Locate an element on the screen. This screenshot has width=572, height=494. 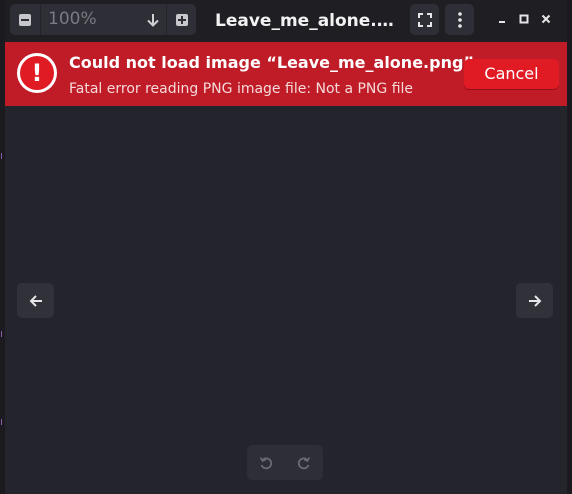
arrow-left-icon is located at coordinates (35, 300).